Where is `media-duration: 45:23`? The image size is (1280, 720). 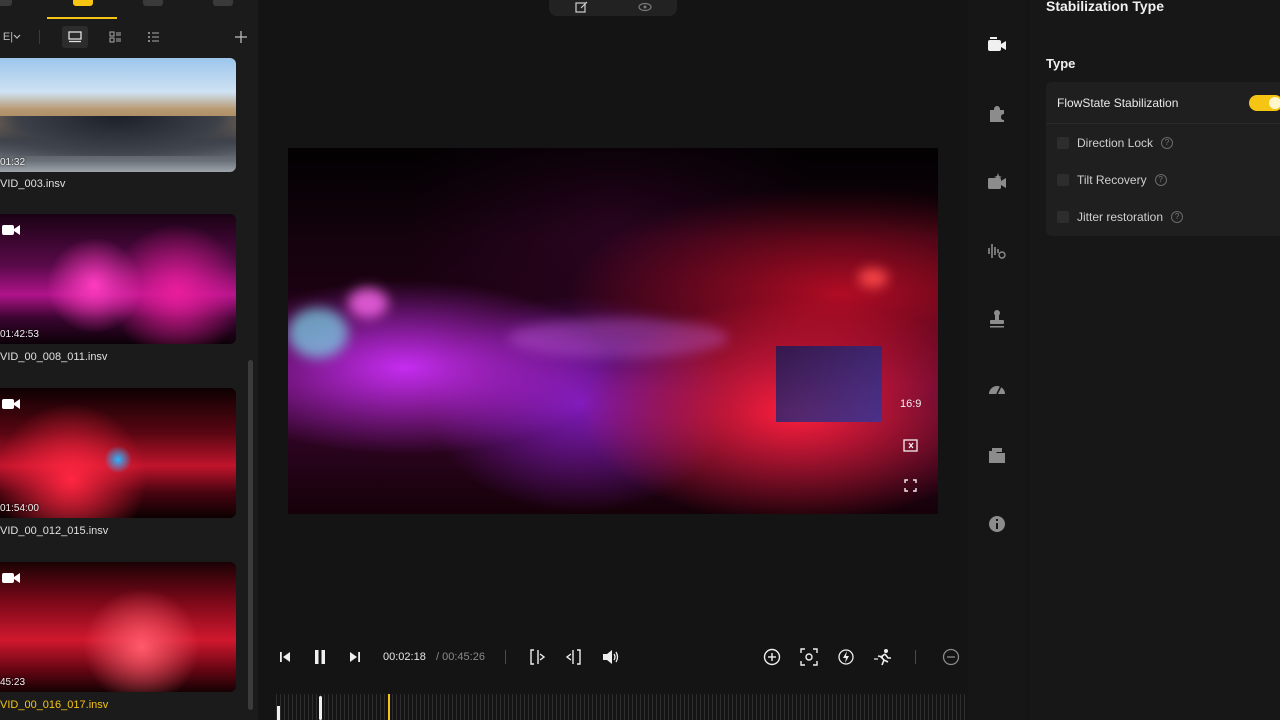 media-duration: 45:23 is located at coordinates (13, 682).